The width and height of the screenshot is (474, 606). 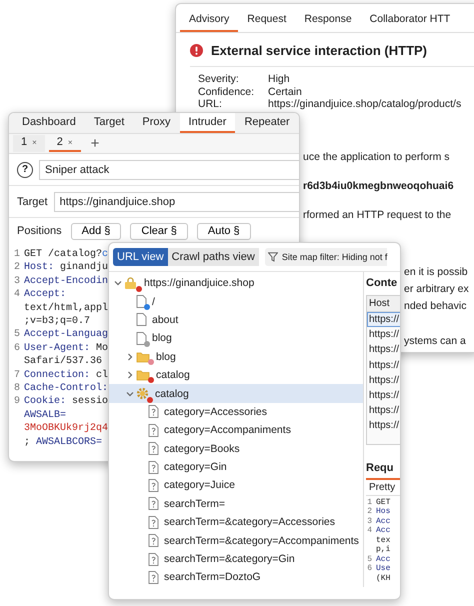 What do you see at coordinates (49, 123) in the screenshot?
I see `tab: Dashboard` at bounding box center [49, 123].